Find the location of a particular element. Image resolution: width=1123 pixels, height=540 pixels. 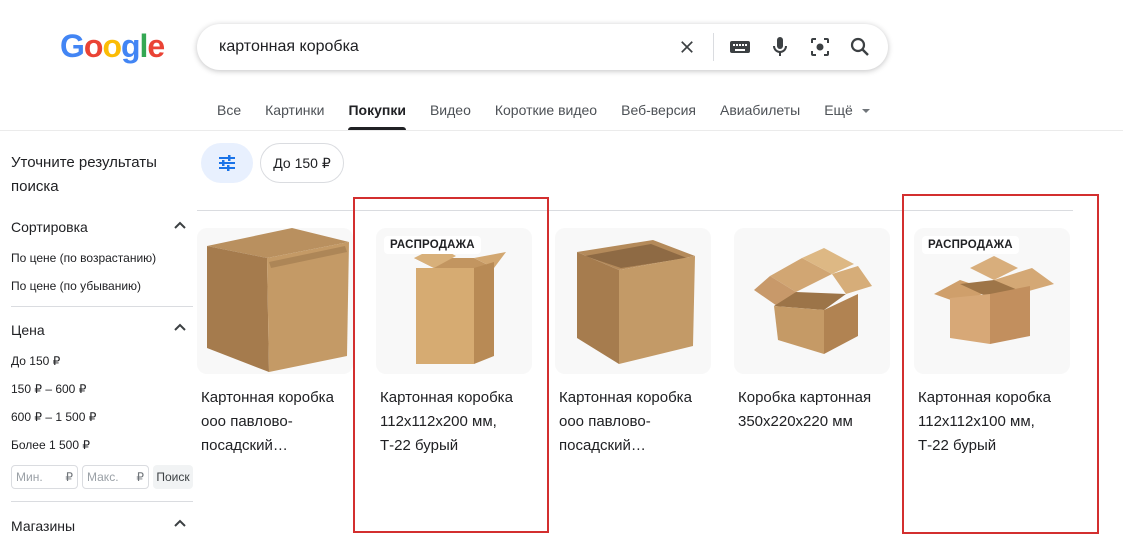

price-option-3: 600 ₽ – 1 500 ₽ is located at coordinates (53, 417).